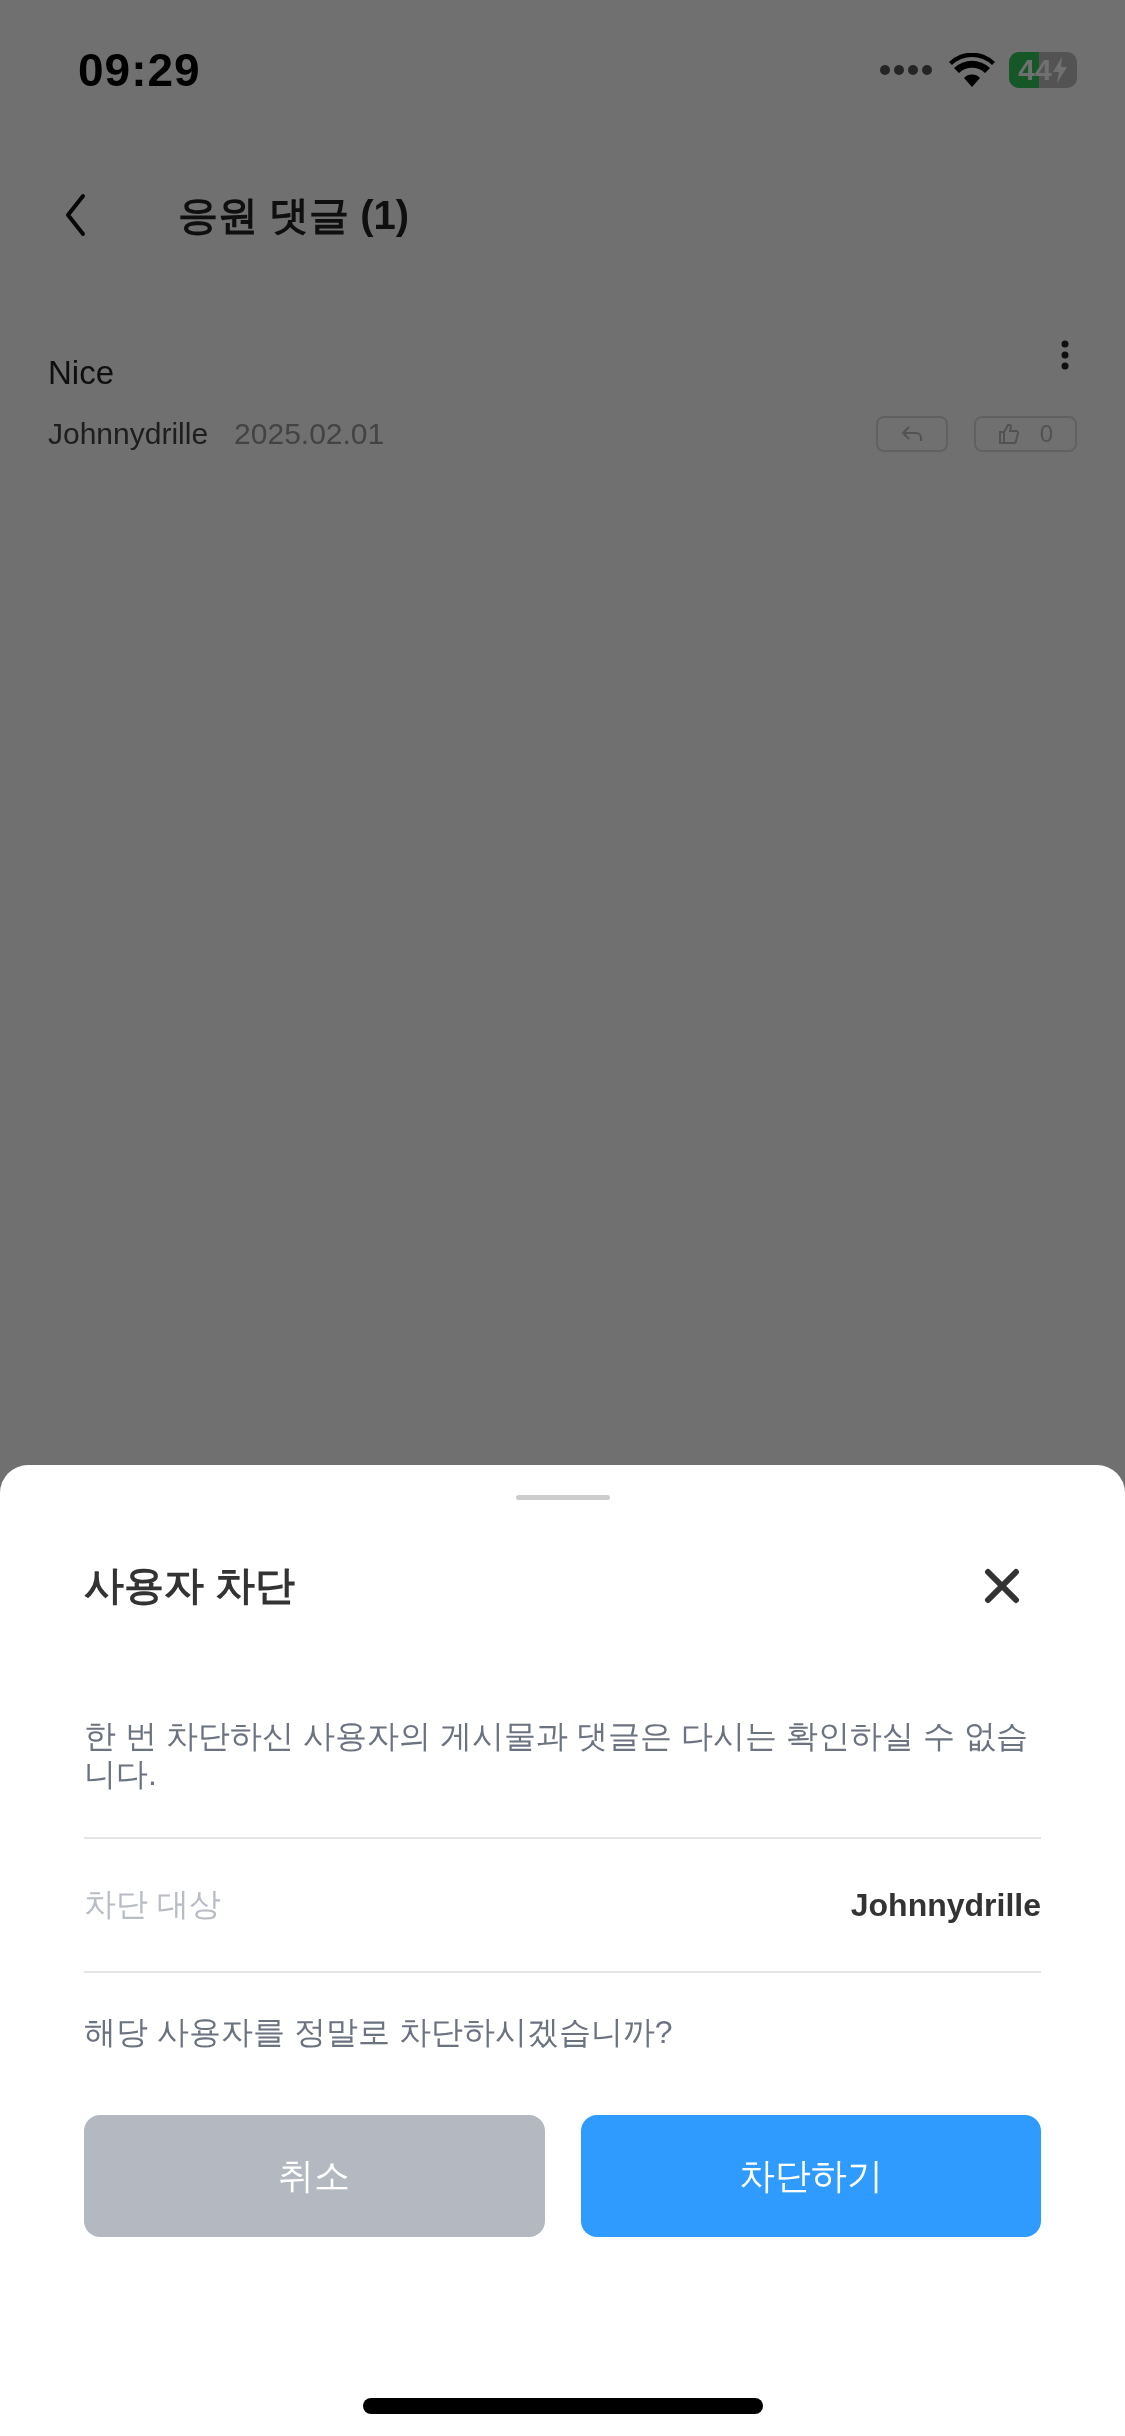 Image resolution: width=1125 pixels, height=2436 pixels. Describe the element at coordinates (562, 1778) in the screenshot. I see `warning-text: 한 번 차단하신 사용자의 게시물과 댓글은 다시는 확인하실 수 없습니다.` at that location.